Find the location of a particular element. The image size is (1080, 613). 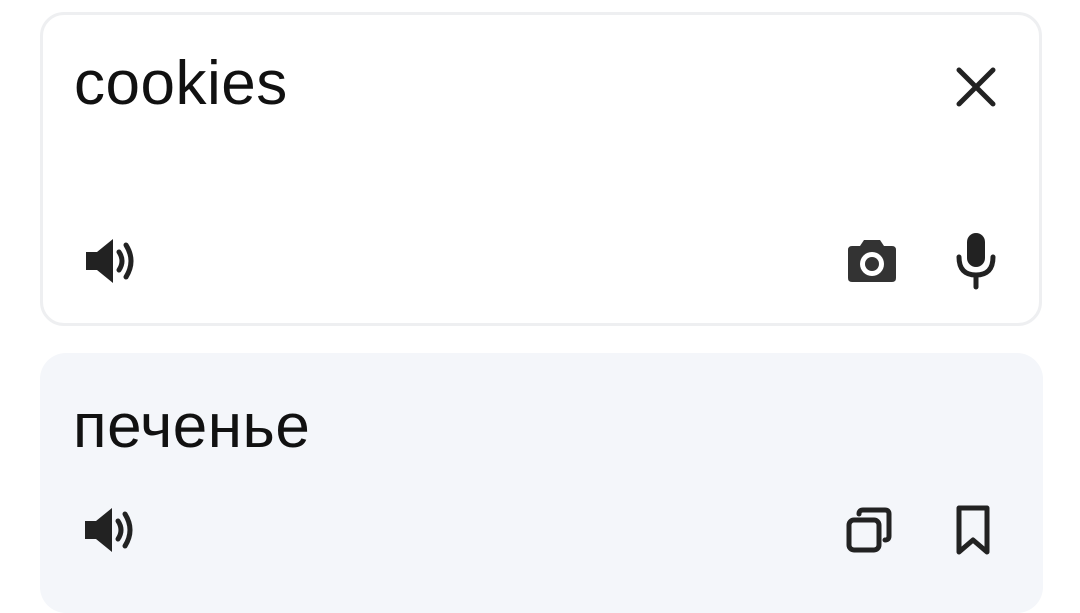

clear-text-button is located at coordinates (976, 87).